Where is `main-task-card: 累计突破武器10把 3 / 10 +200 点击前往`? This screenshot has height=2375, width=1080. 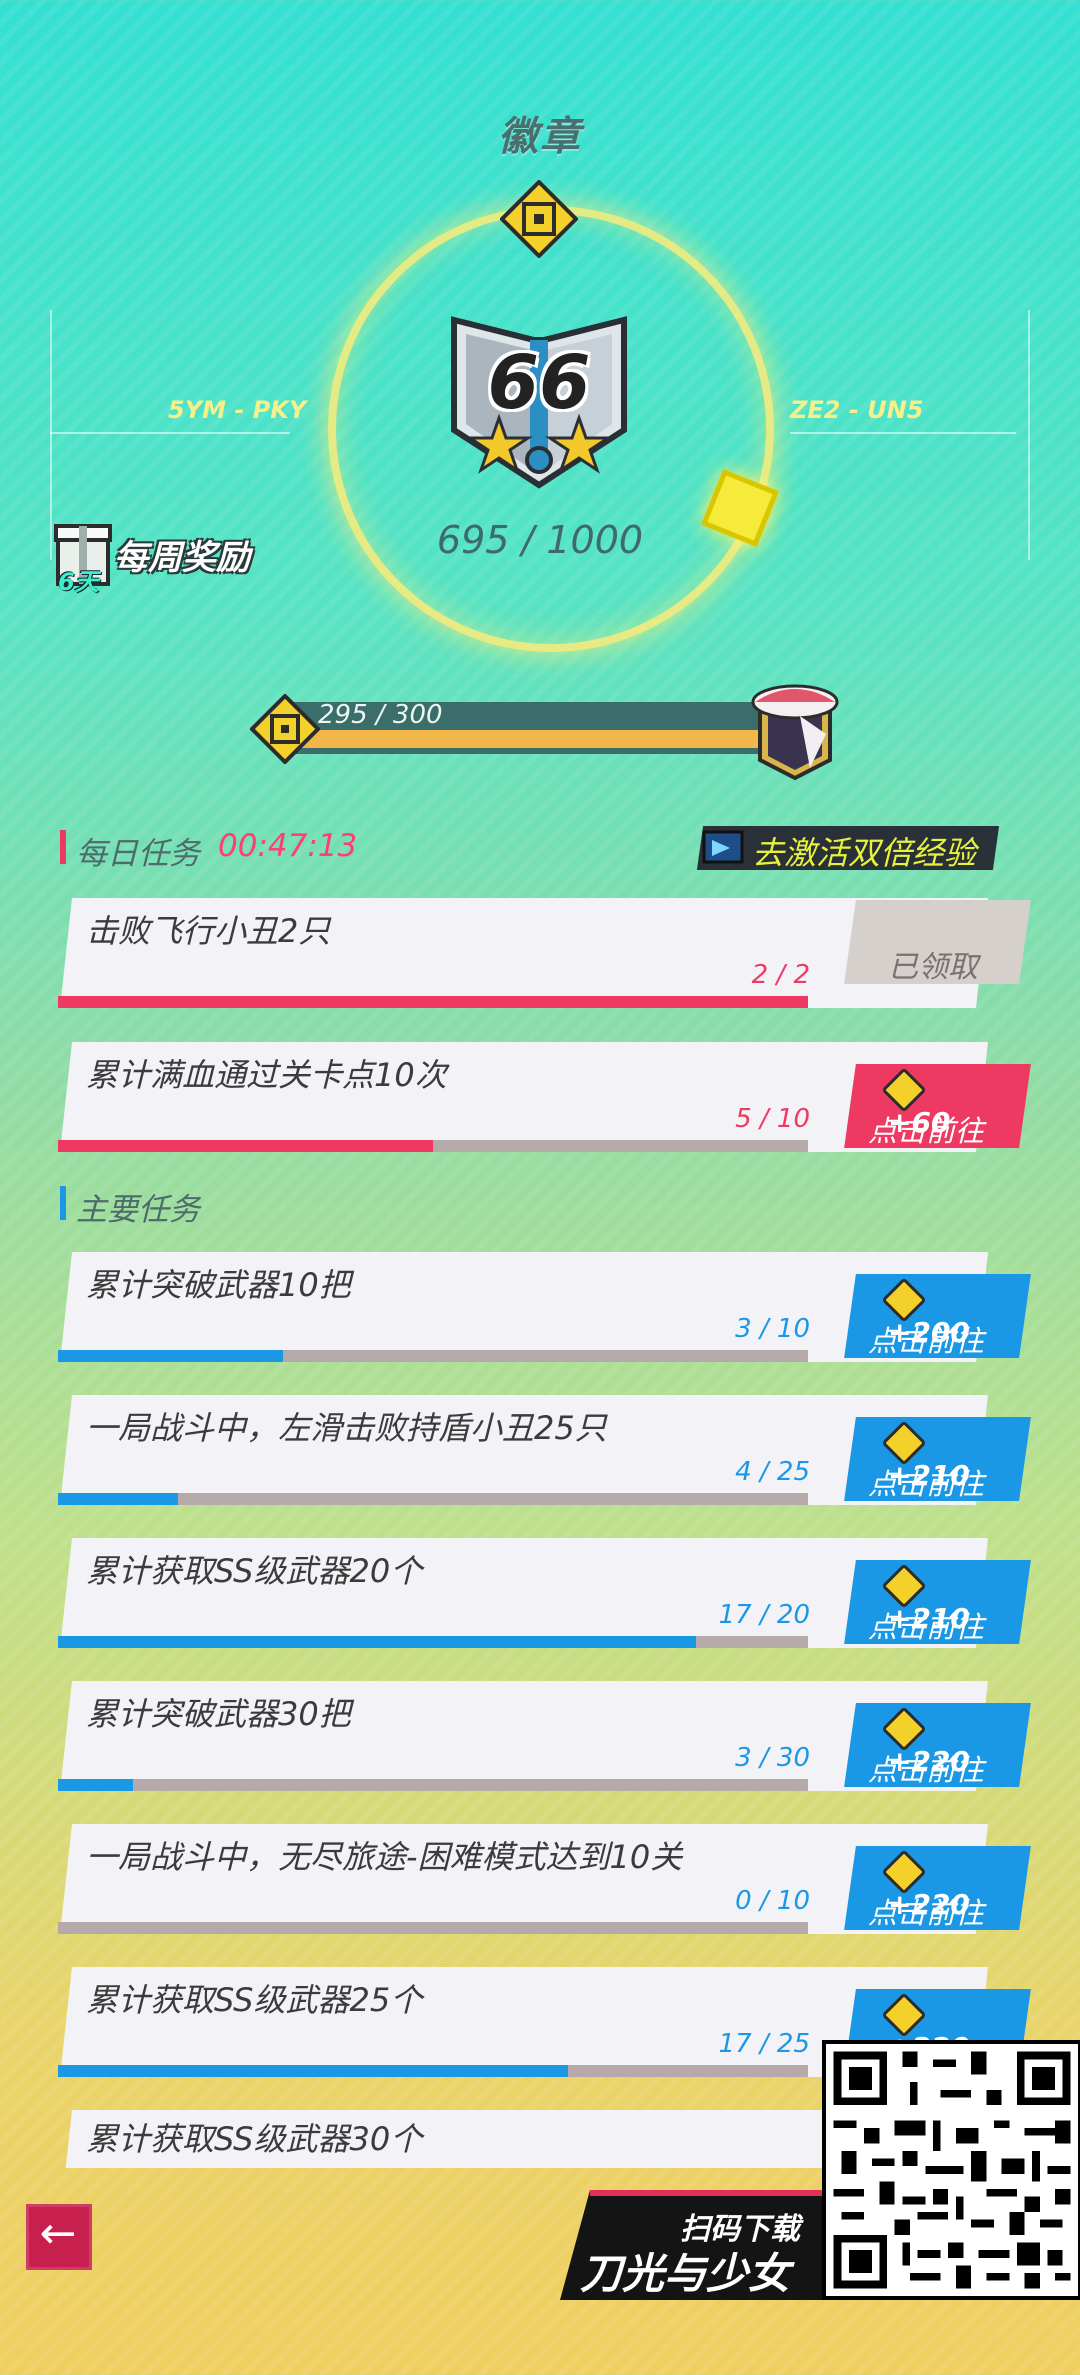 main-task-card: 累计突破武器10把 3 / 10 +200 点击前往 is located at coordinates (544, 1307).